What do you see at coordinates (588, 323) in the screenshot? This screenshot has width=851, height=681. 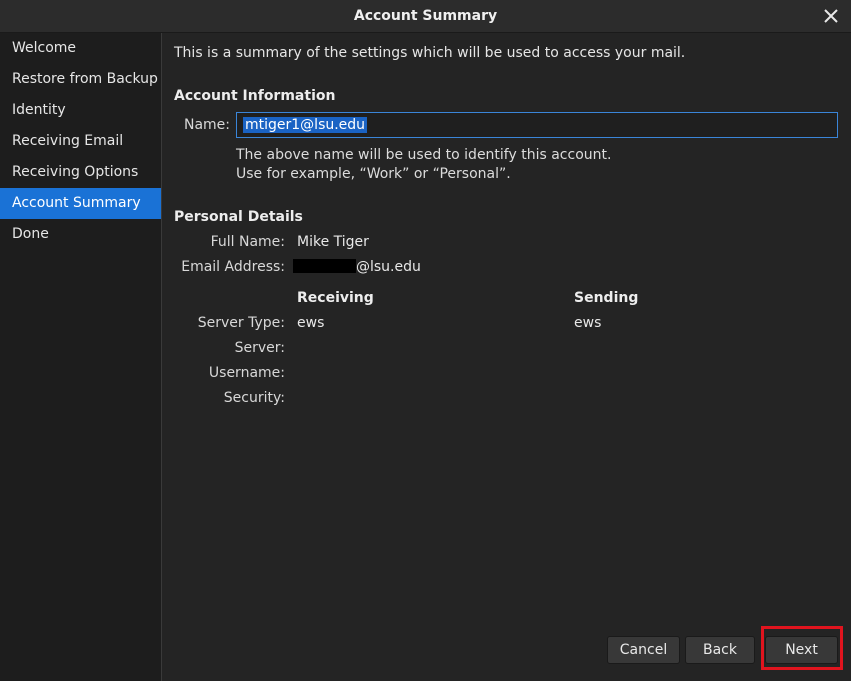 I see `sending-server-type: ews` at bounding box center [588, 323].